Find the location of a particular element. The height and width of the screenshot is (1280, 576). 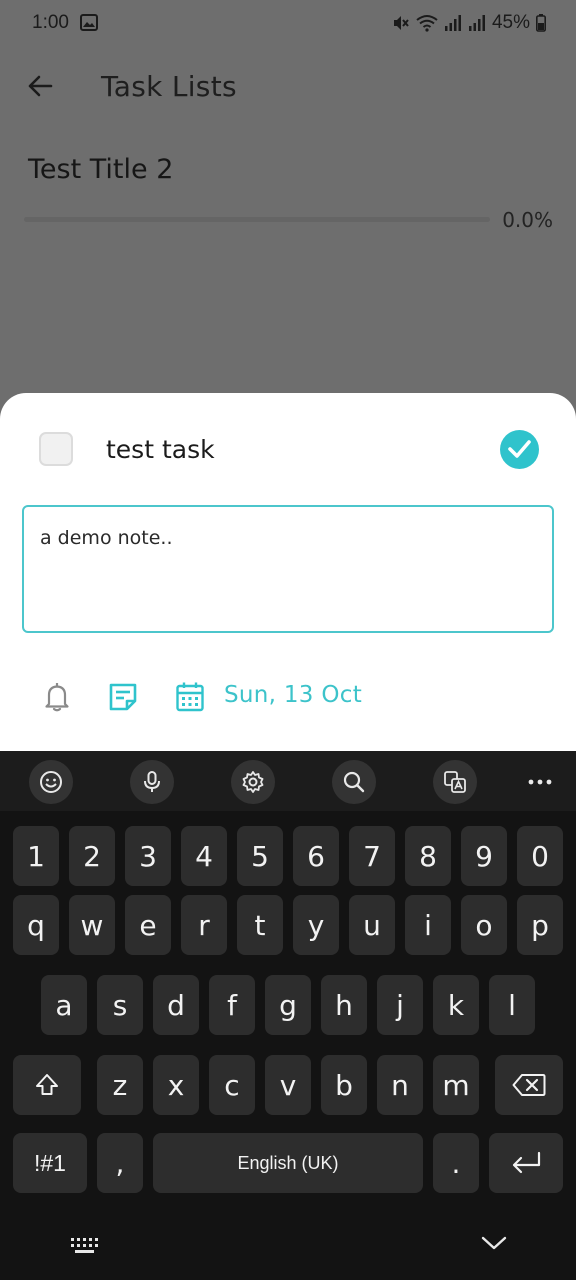

key: 1 is located at coordinates (36, 856).